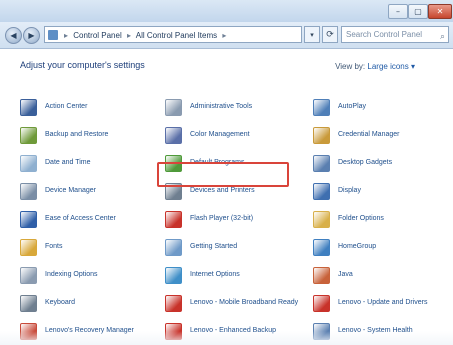  What do you see at coordinates (349, 190) in the screenshot?
I see `control-panel-item-label: Display` at bounding box center [349, 190].